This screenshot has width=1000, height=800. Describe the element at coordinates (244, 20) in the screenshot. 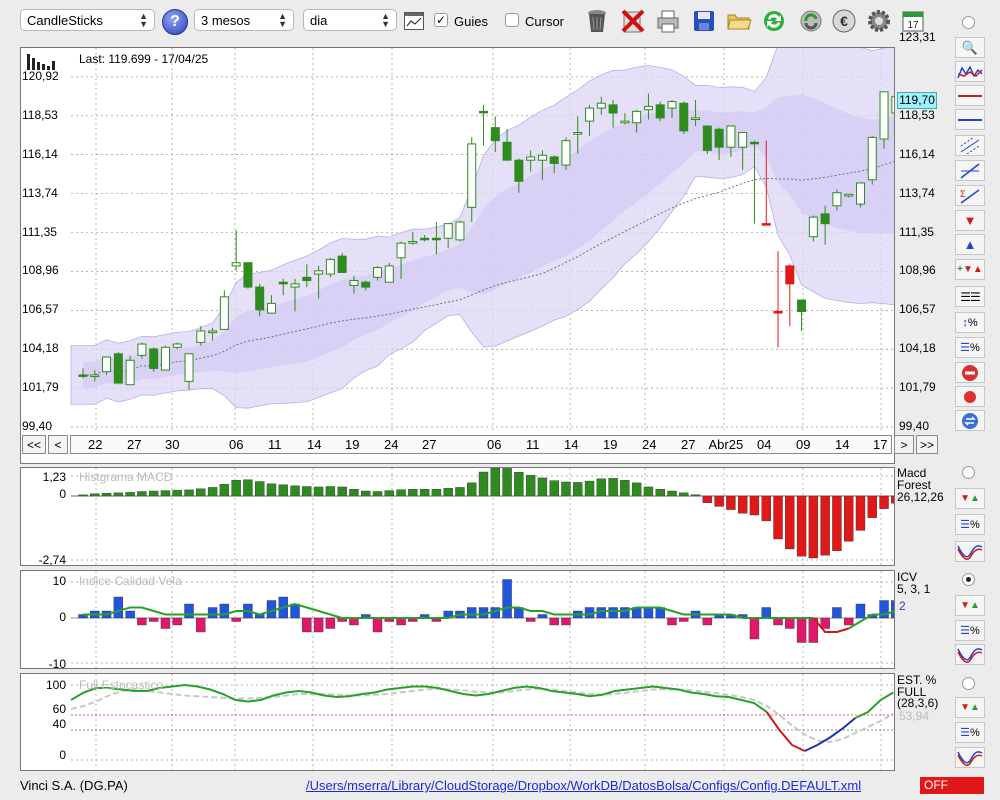

I see `period-select: 3 mesos ▲ ▼` at that location.